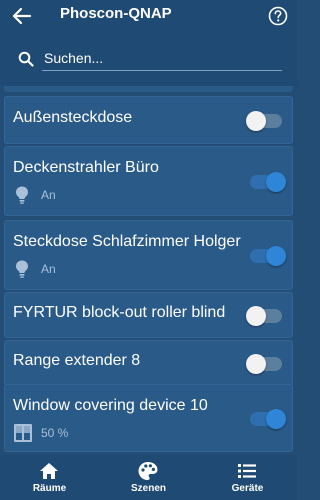 The width and height of the screenshot is (320, 500). What do you see at coordinates (73, 117) in the screenshot?
I see `device-name: Außensteckdose` at bounding box center [73, 117].